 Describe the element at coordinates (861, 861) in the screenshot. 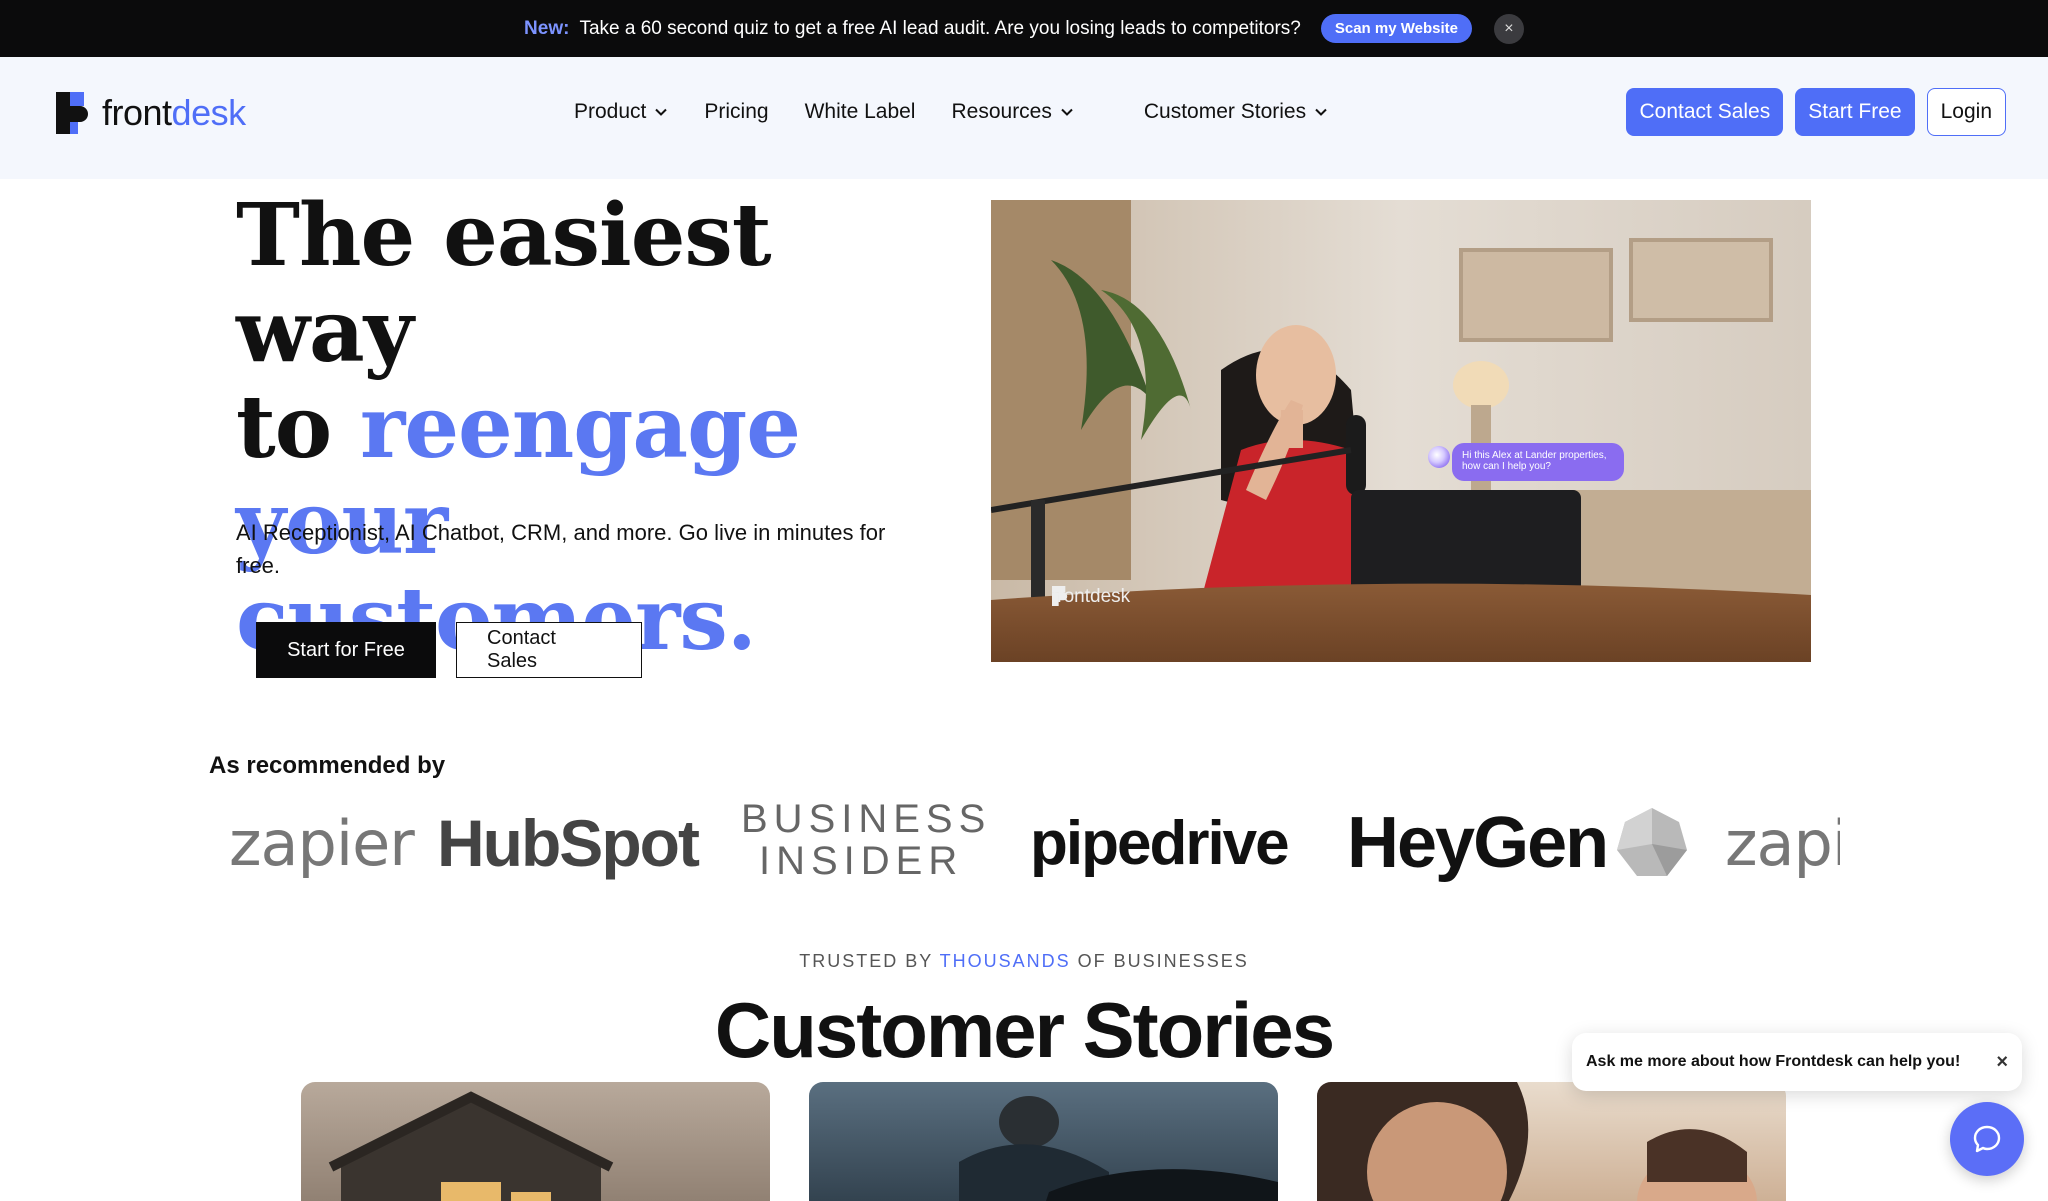

I see `business-insider-line2: INSIDER` at that location.